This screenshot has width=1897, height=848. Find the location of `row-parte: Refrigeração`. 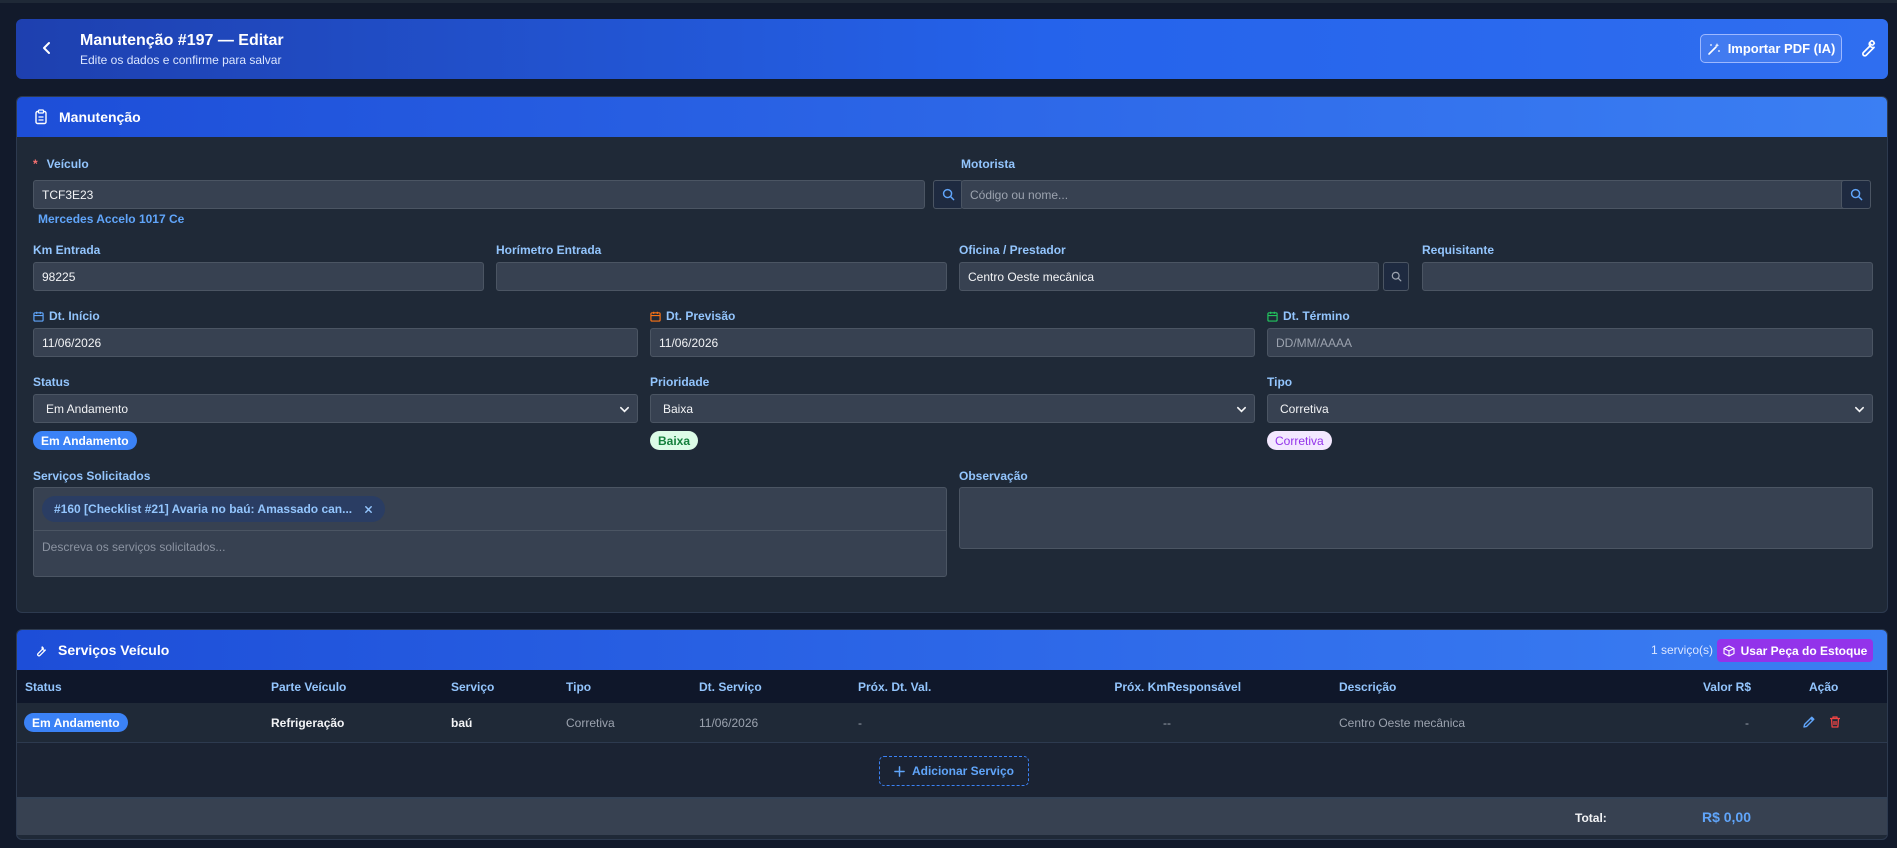

row-parte: Refrigeração is located at coordinates (308, 723).